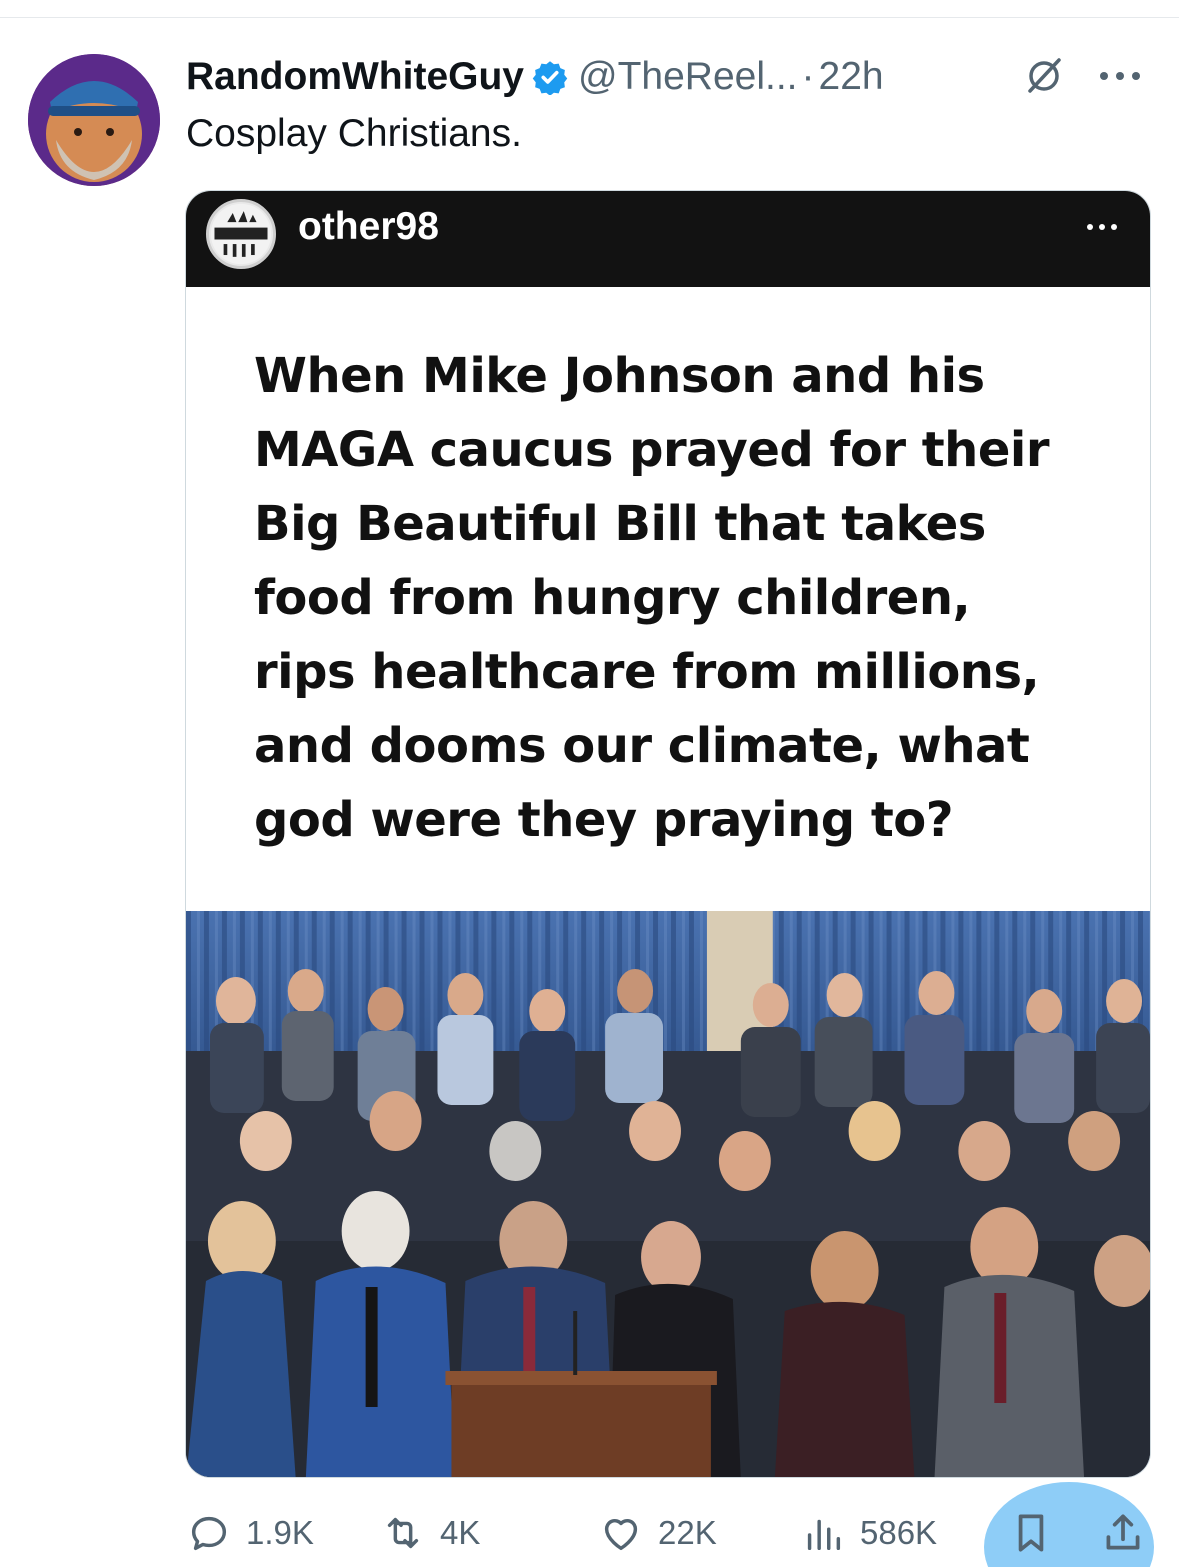  I want to click on meme-line: and dooms our climate, what, so click(642, 746).